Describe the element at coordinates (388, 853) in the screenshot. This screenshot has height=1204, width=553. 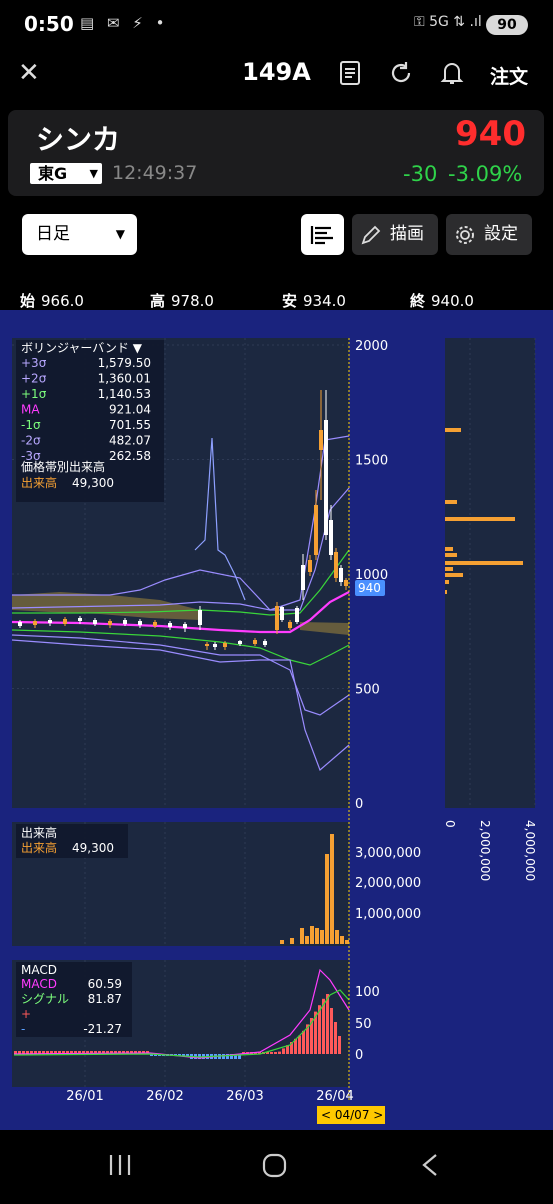
I see `volume-axis-label: 3,000,000` at that location.